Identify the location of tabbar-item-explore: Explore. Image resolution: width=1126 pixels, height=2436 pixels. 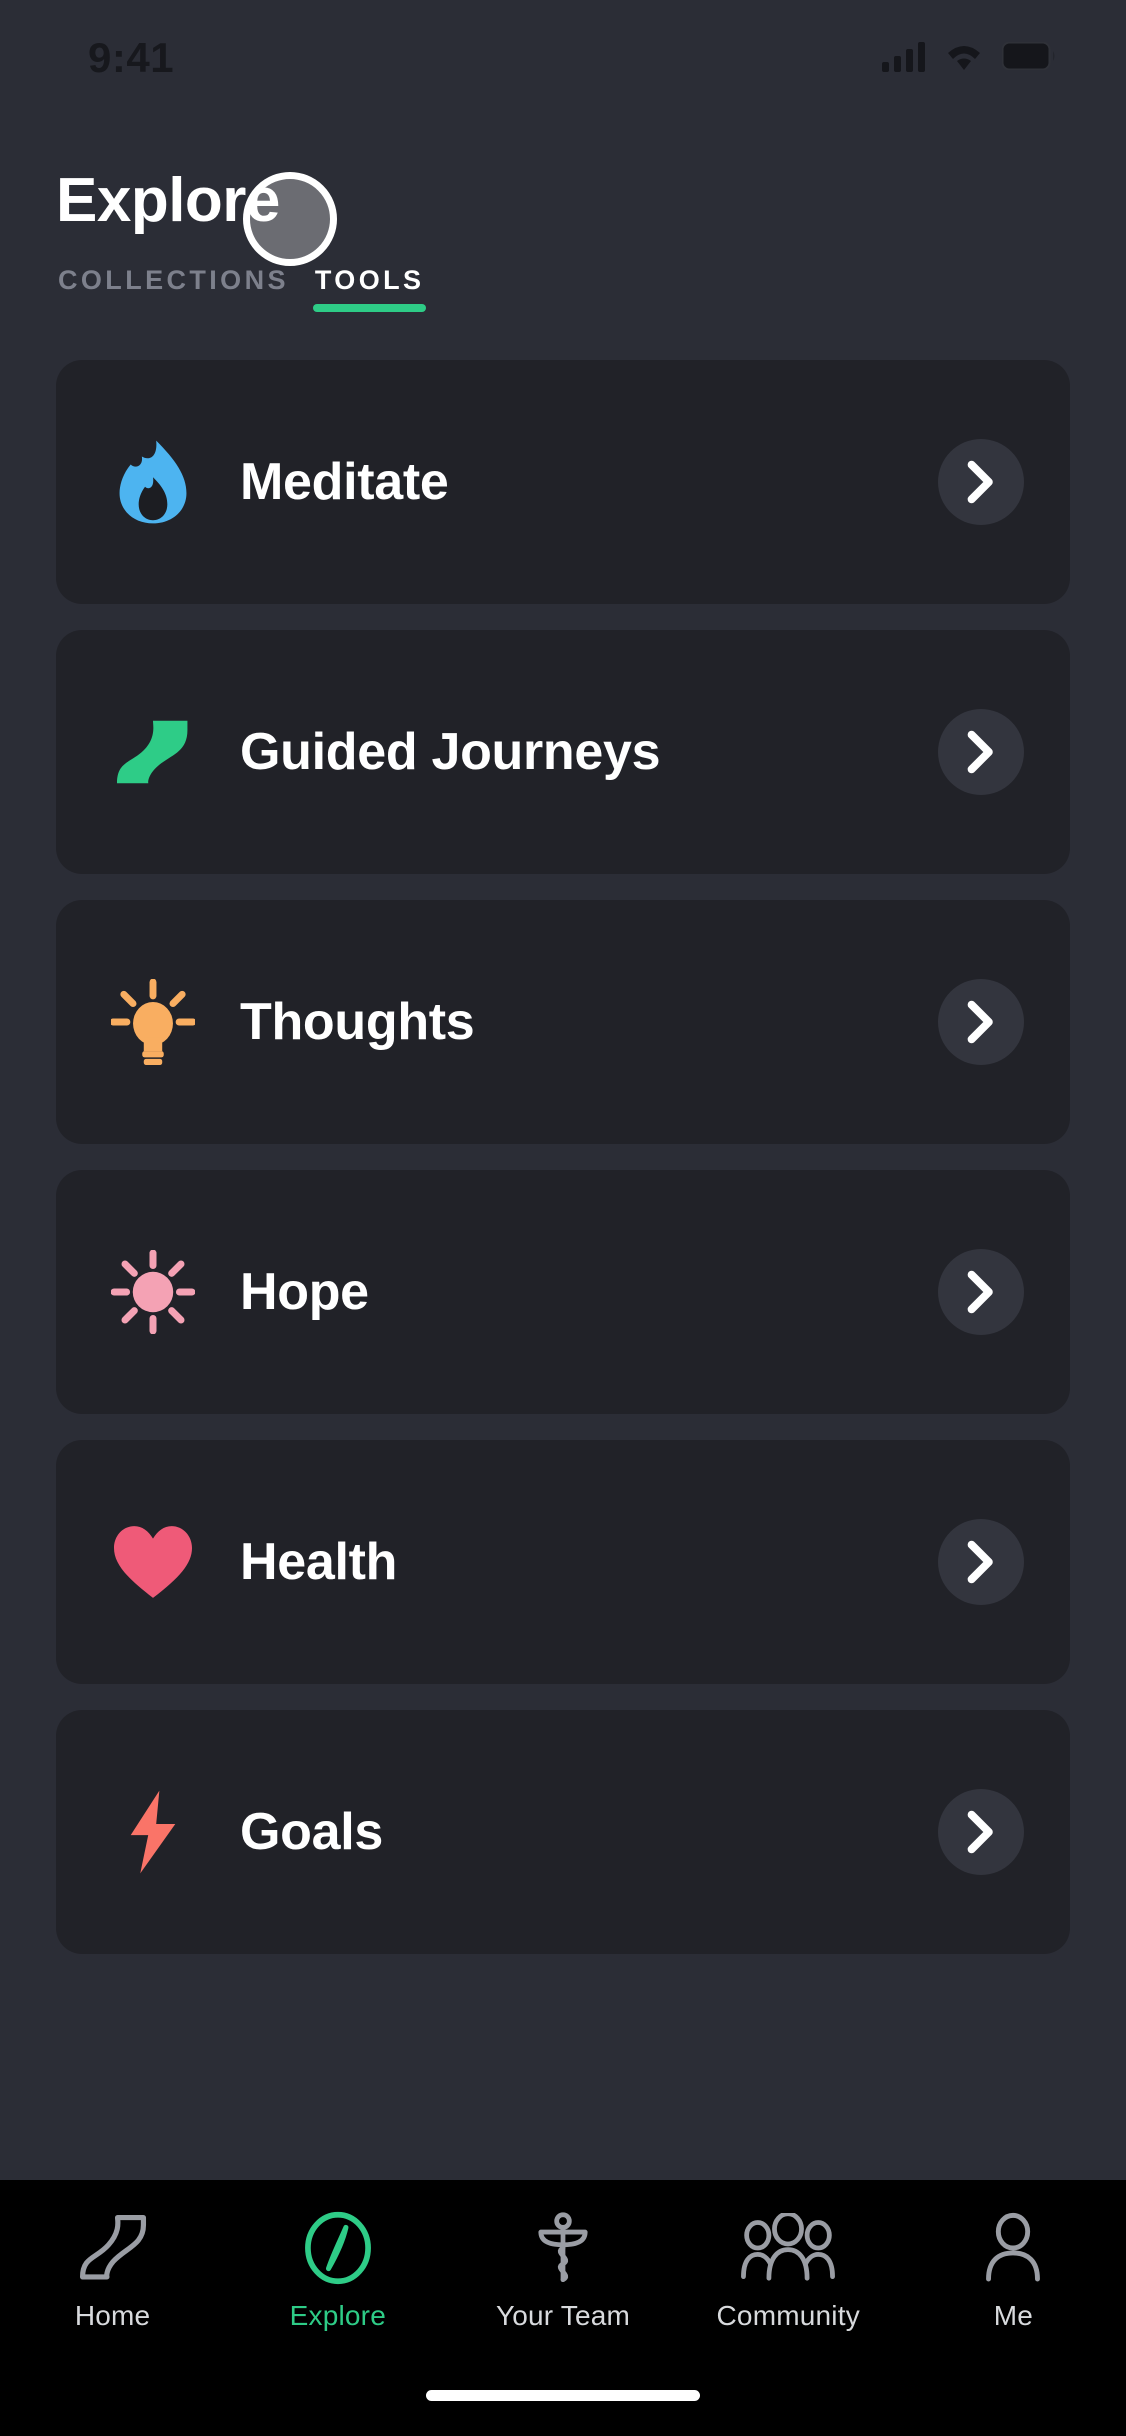
(337, 2271).